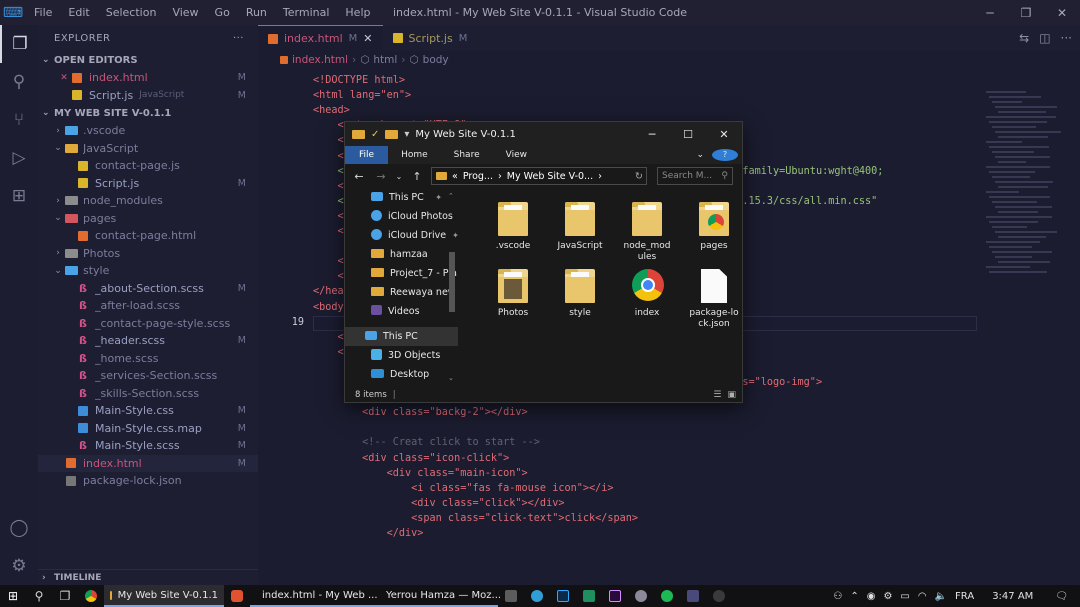 The image size is (1080, 607). What do you see at coordinates (717, 395) in the screenshot?
I see `details-view-icon: ☰` at bounding box center [717, 395].